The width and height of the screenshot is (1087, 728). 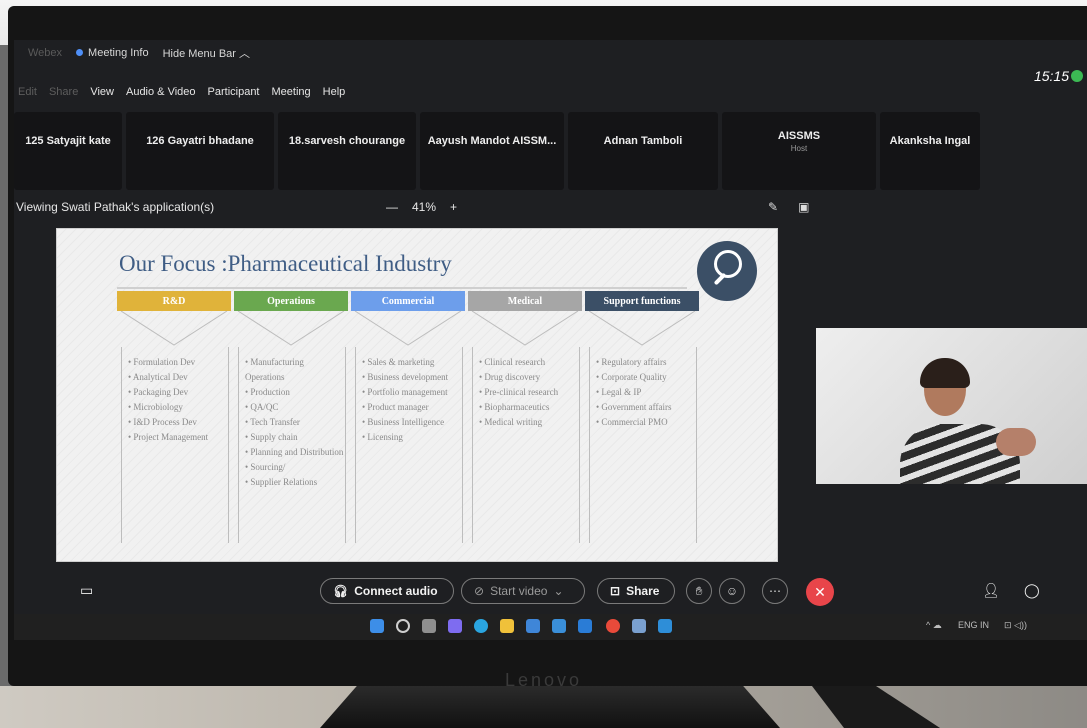 What do you see at coordinates (453, 207) in the screenshot?
I see `zoom-in-button: +` at bounding box center [453, 207].